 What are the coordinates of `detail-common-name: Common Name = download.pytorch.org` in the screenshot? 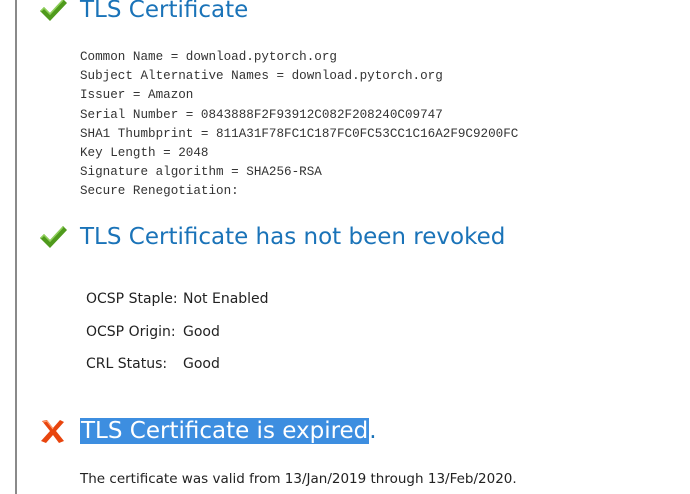 It's located at (208, 57).